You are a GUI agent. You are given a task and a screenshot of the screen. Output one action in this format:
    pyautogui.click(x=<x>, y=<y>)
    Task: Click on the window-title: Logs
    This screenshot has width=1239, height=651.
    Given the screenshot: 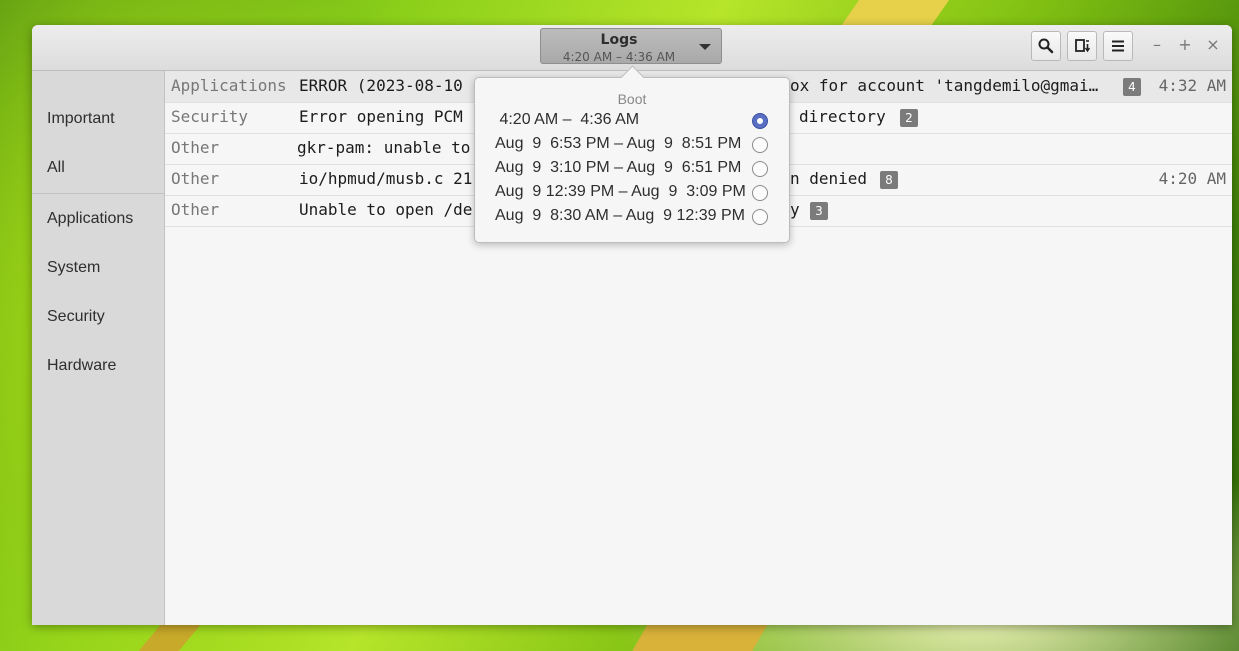 What is the action you would take?
    pyautogui.click(x=619, y=40)
    